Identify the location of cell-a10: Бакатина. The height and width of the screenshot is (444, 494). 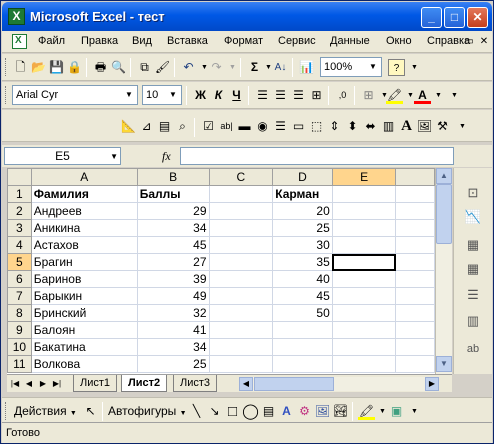
(84, 347).